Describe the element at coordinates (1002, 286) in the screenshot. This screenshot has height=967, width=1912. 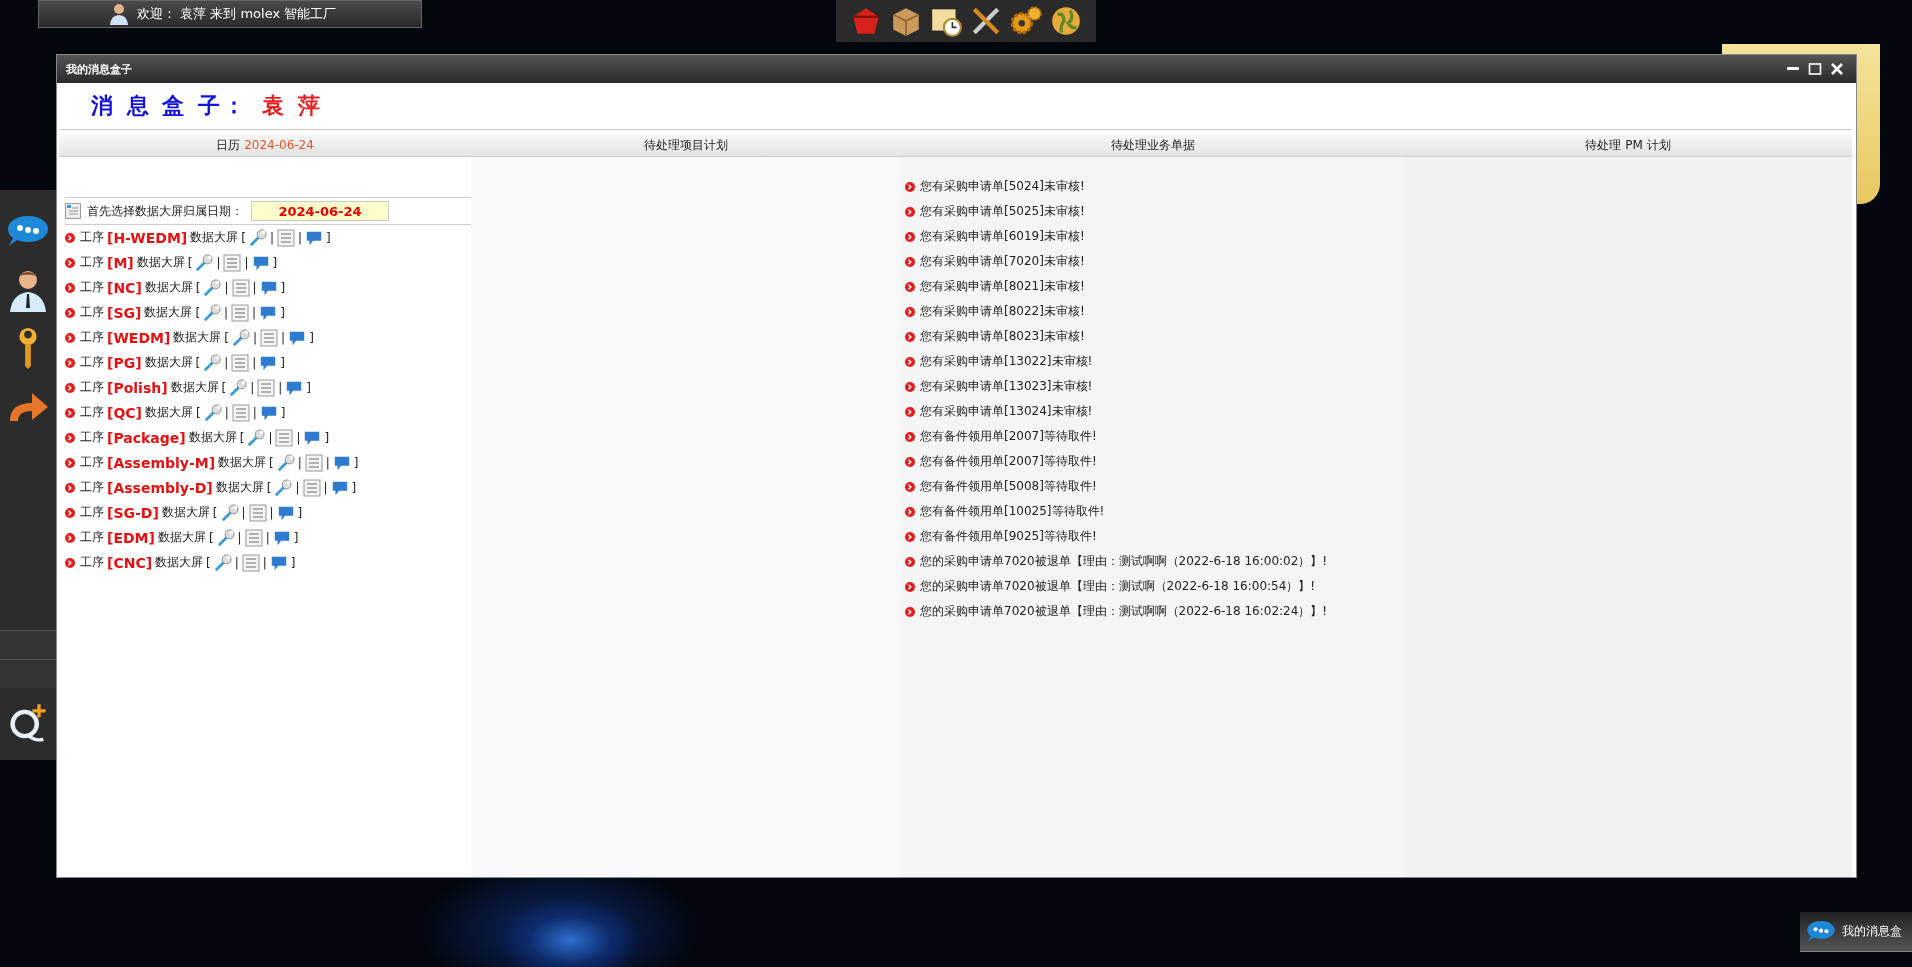
I see `message-link: 您有采购申请单[8021]未审核!` at that location.